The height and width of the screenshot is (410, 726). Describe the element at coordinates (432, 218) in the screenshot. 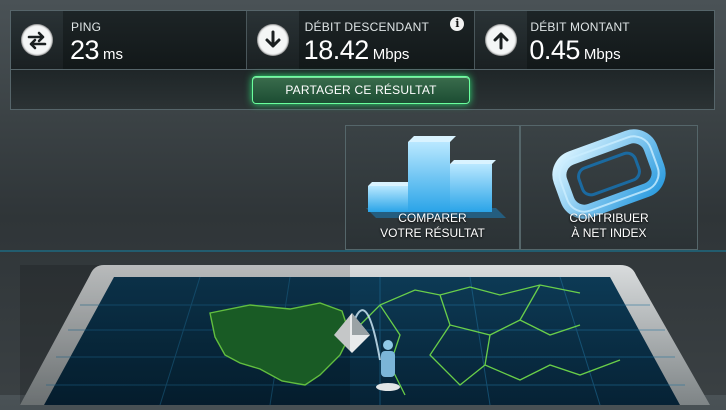

I see `compare-line-1: COMPARER` at that location.